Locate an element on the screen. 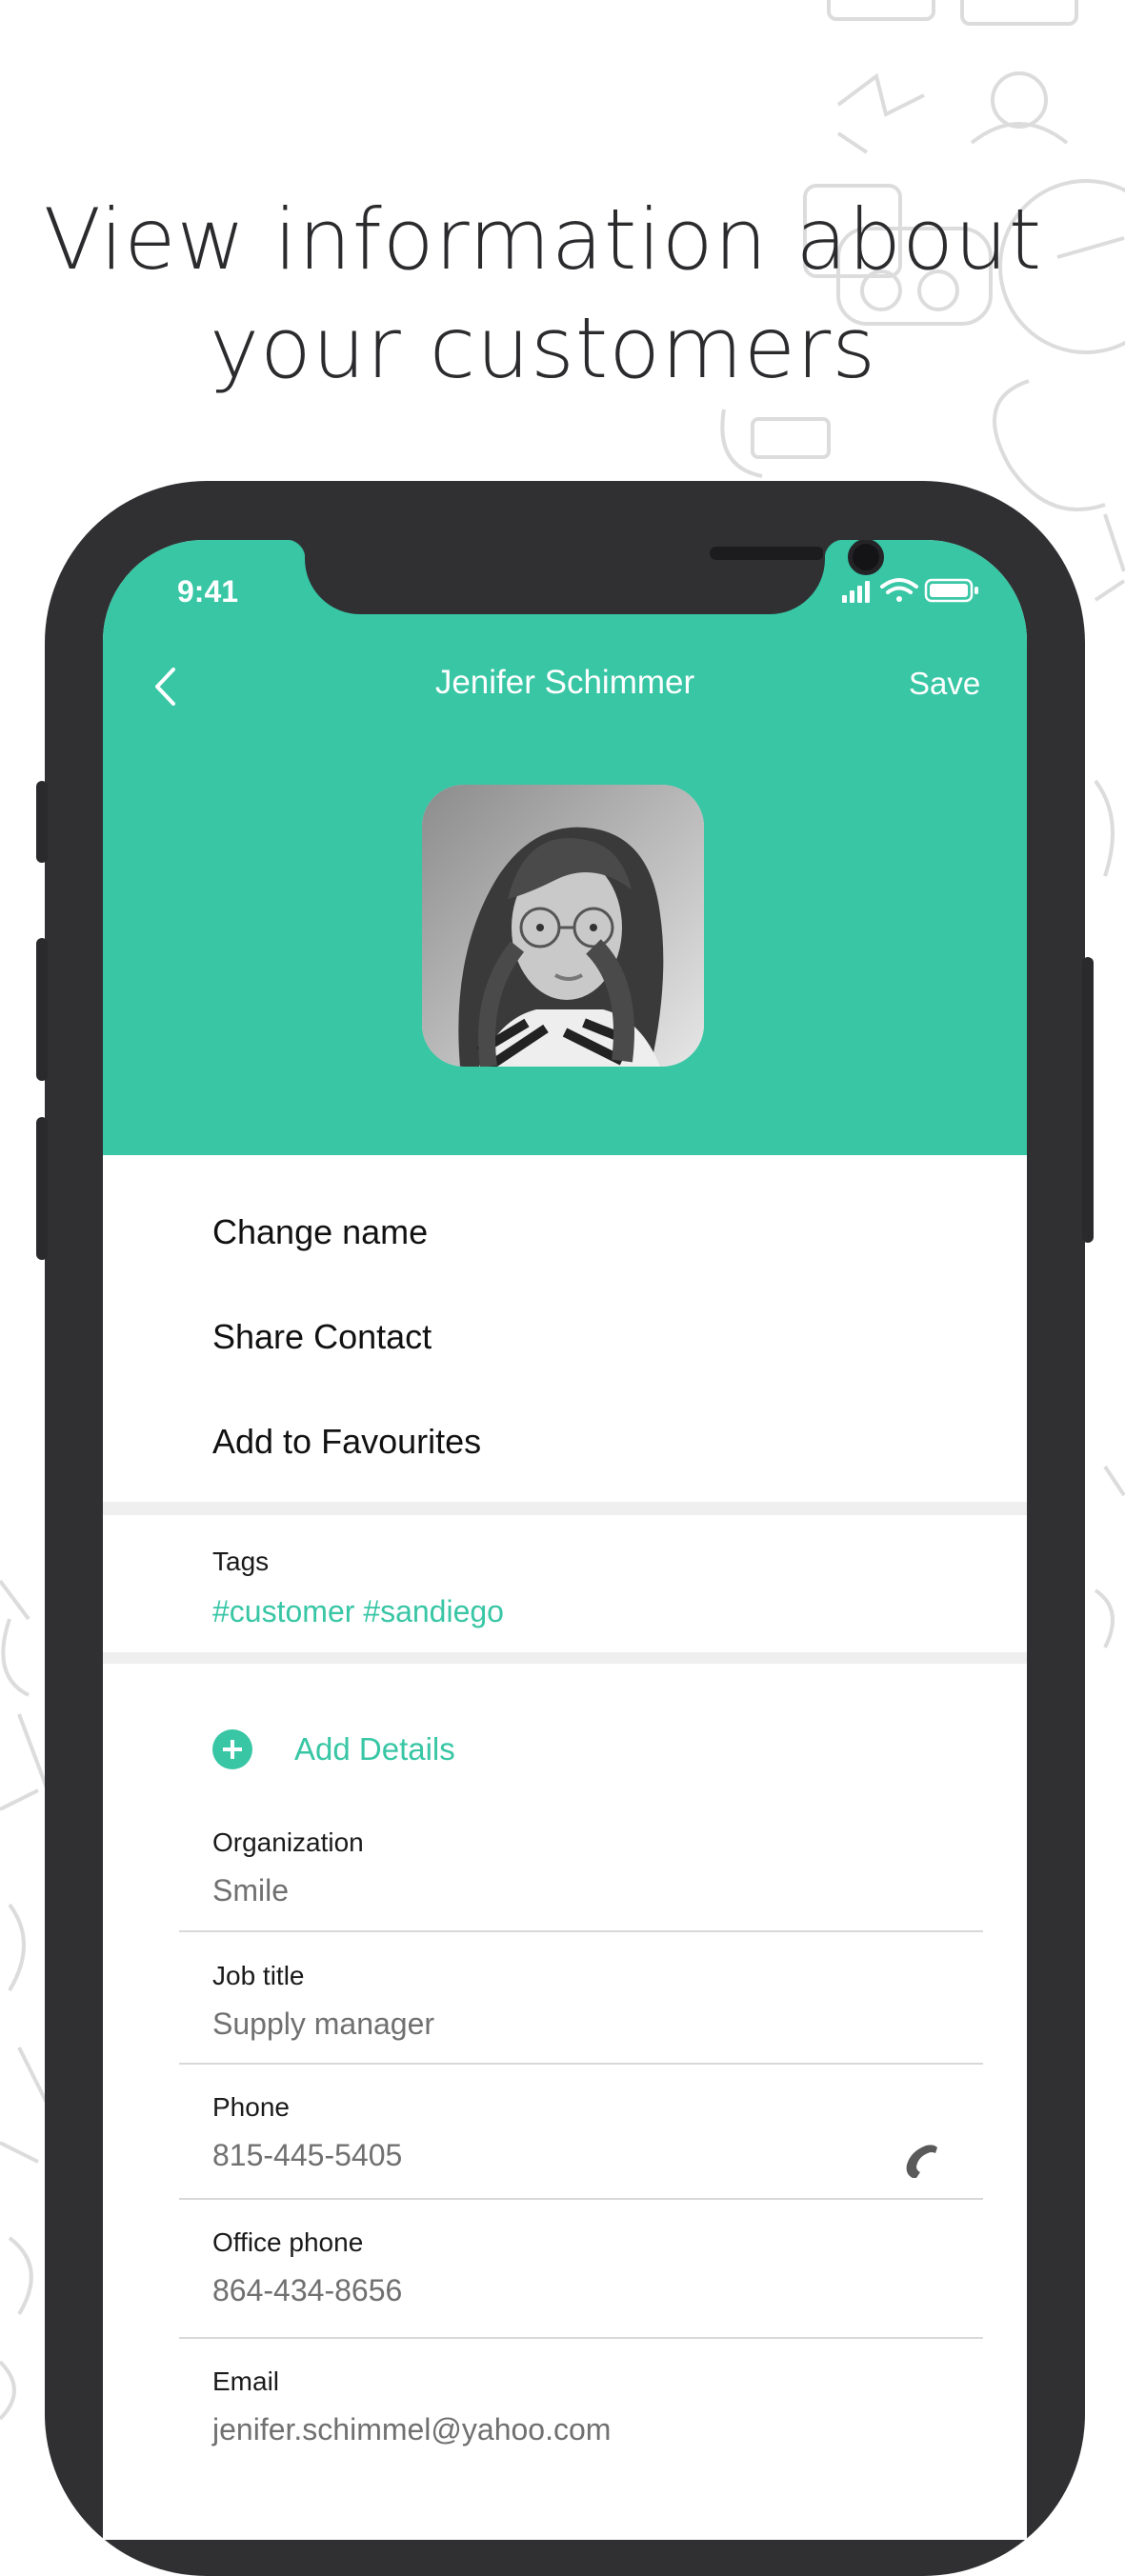  office-phone-value: 864-434-8656 is located at coordinates (307, 2290).